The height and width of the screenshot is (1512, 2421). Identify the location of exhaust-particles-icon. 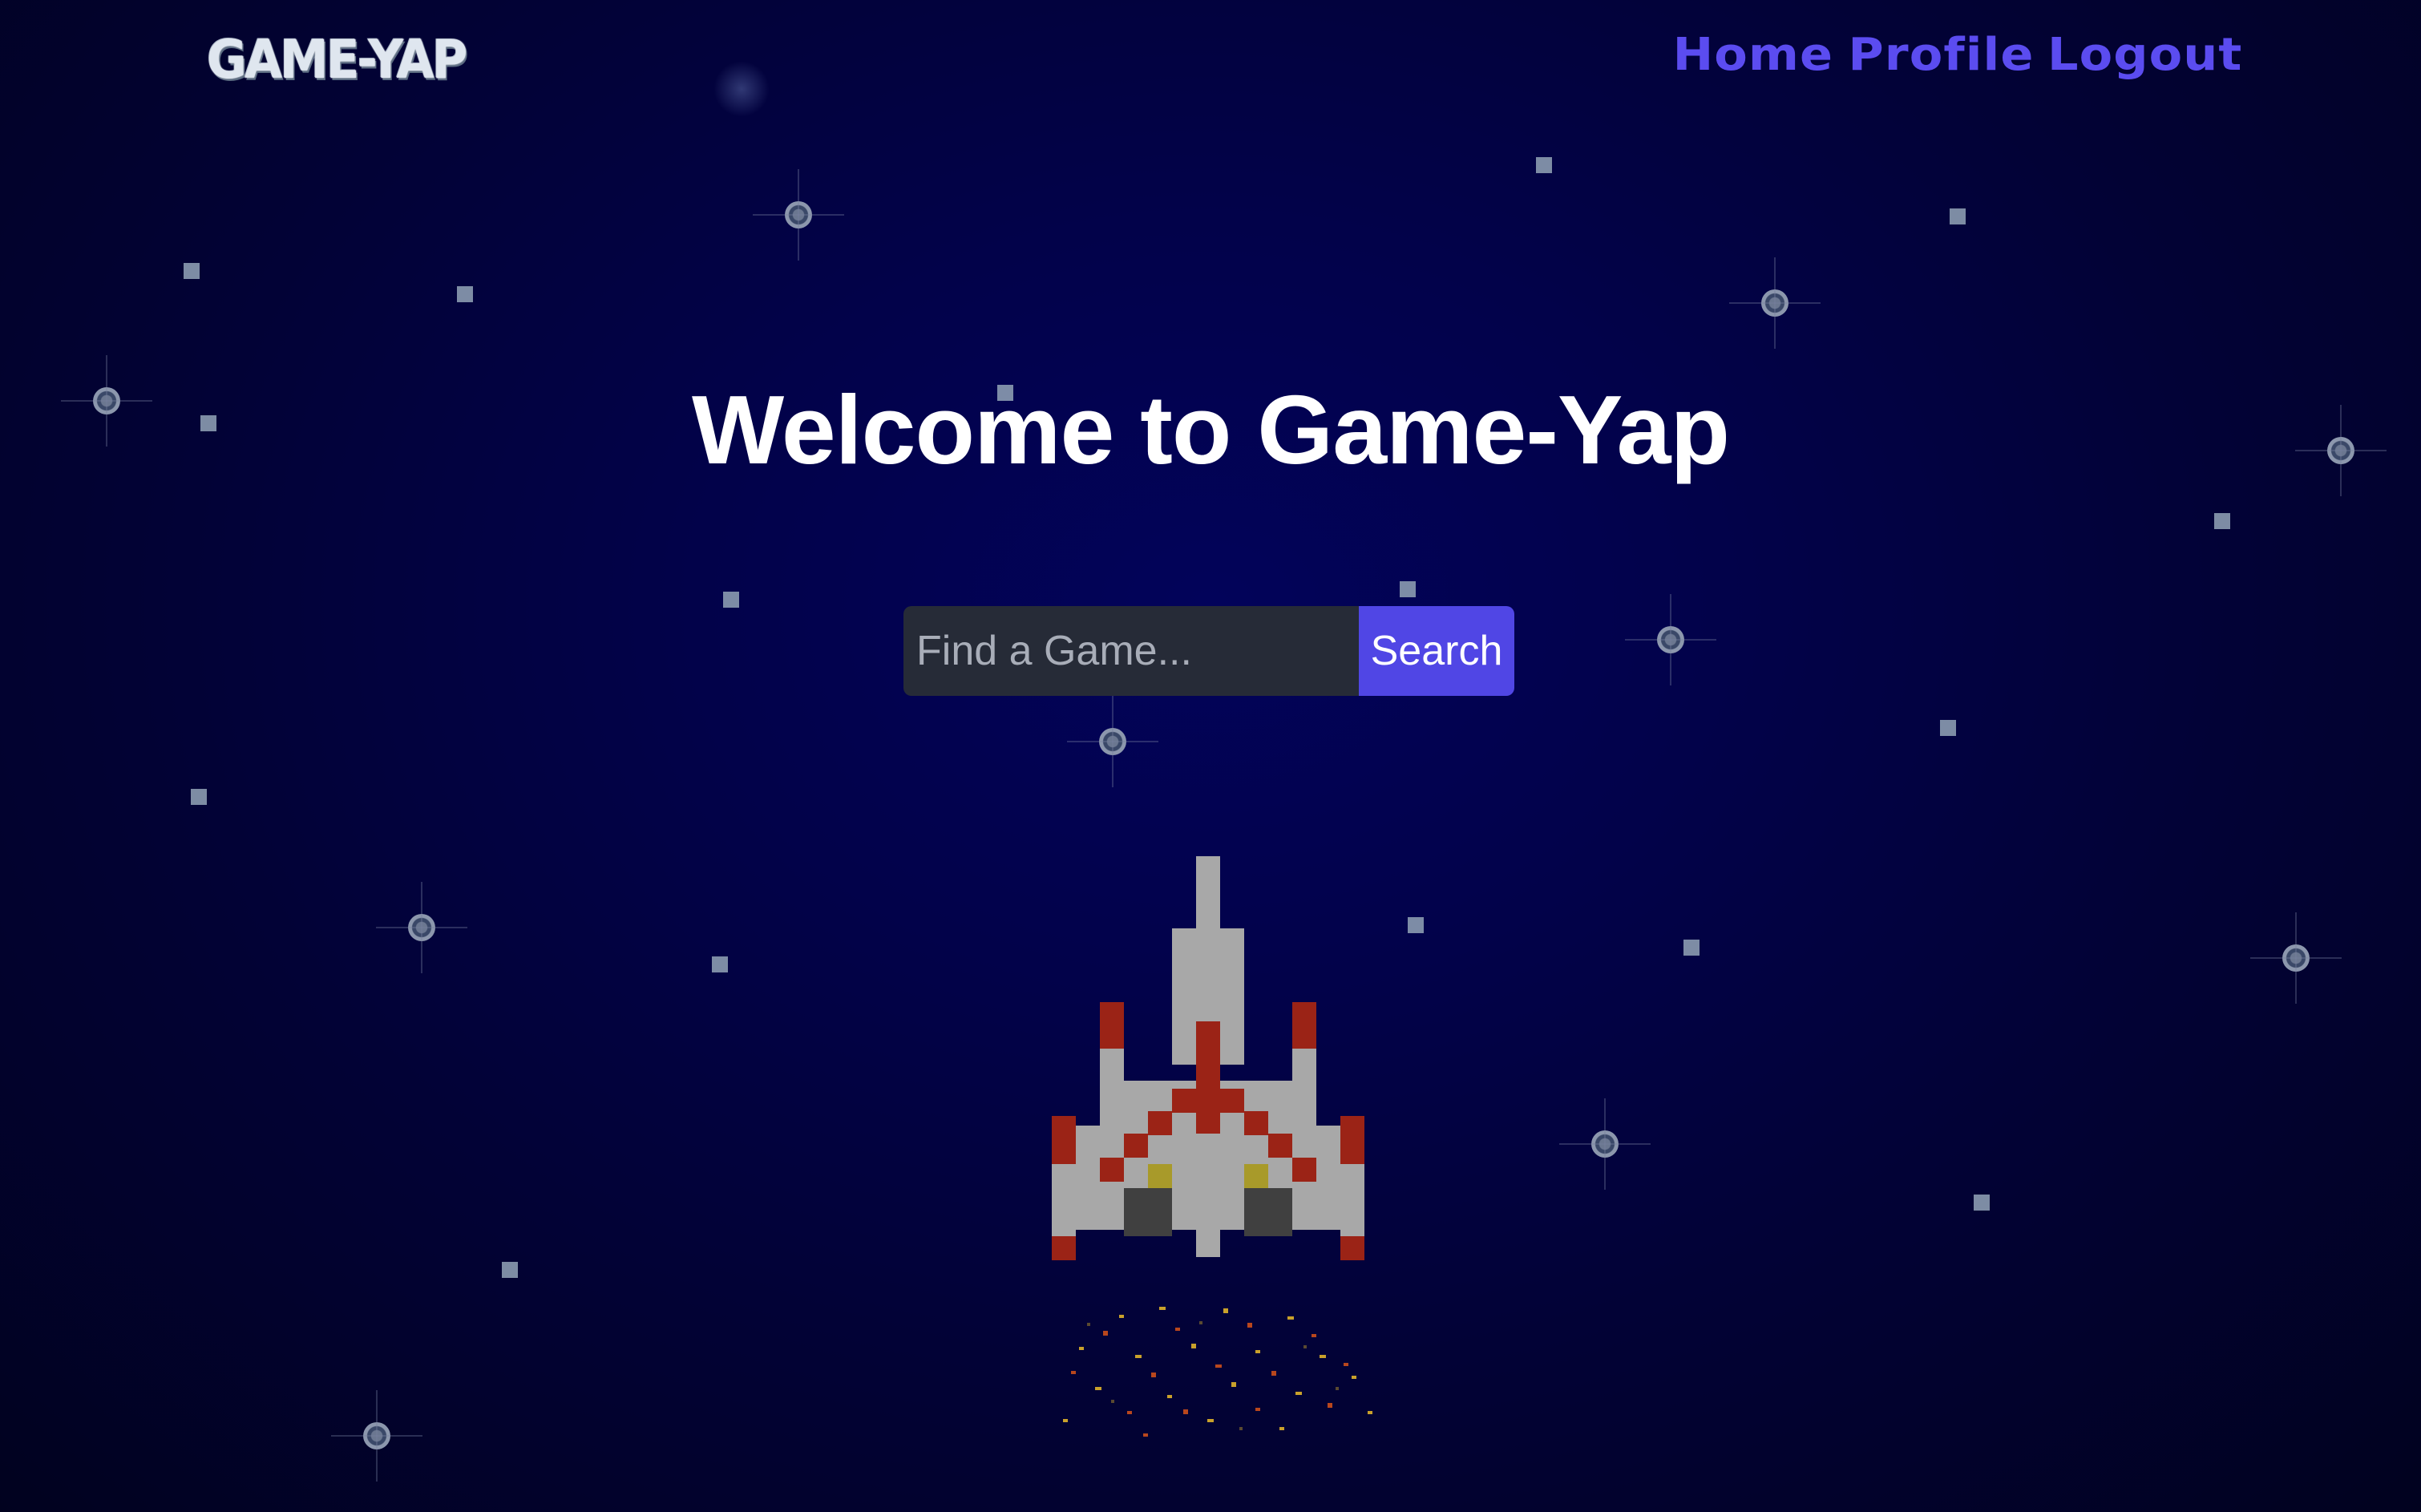
(1217, 1372).